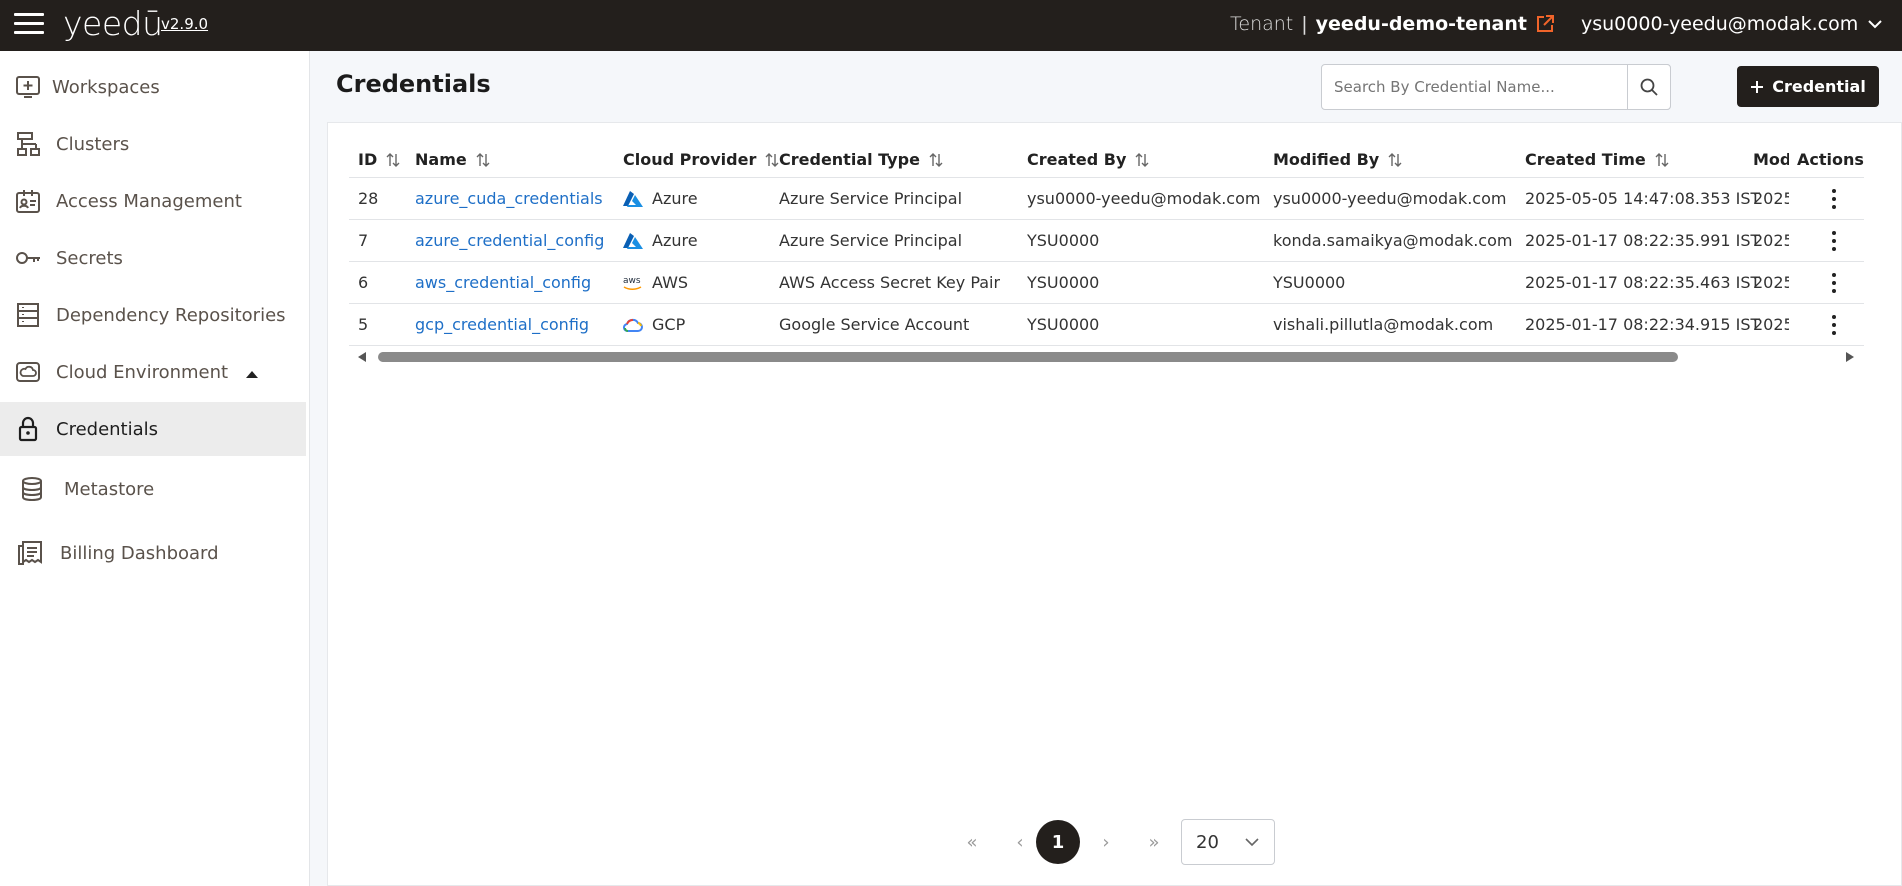 This screenshot has height=886, width=1902. I want to click on sidebar-item-label: Clusters, so click(93, 144).